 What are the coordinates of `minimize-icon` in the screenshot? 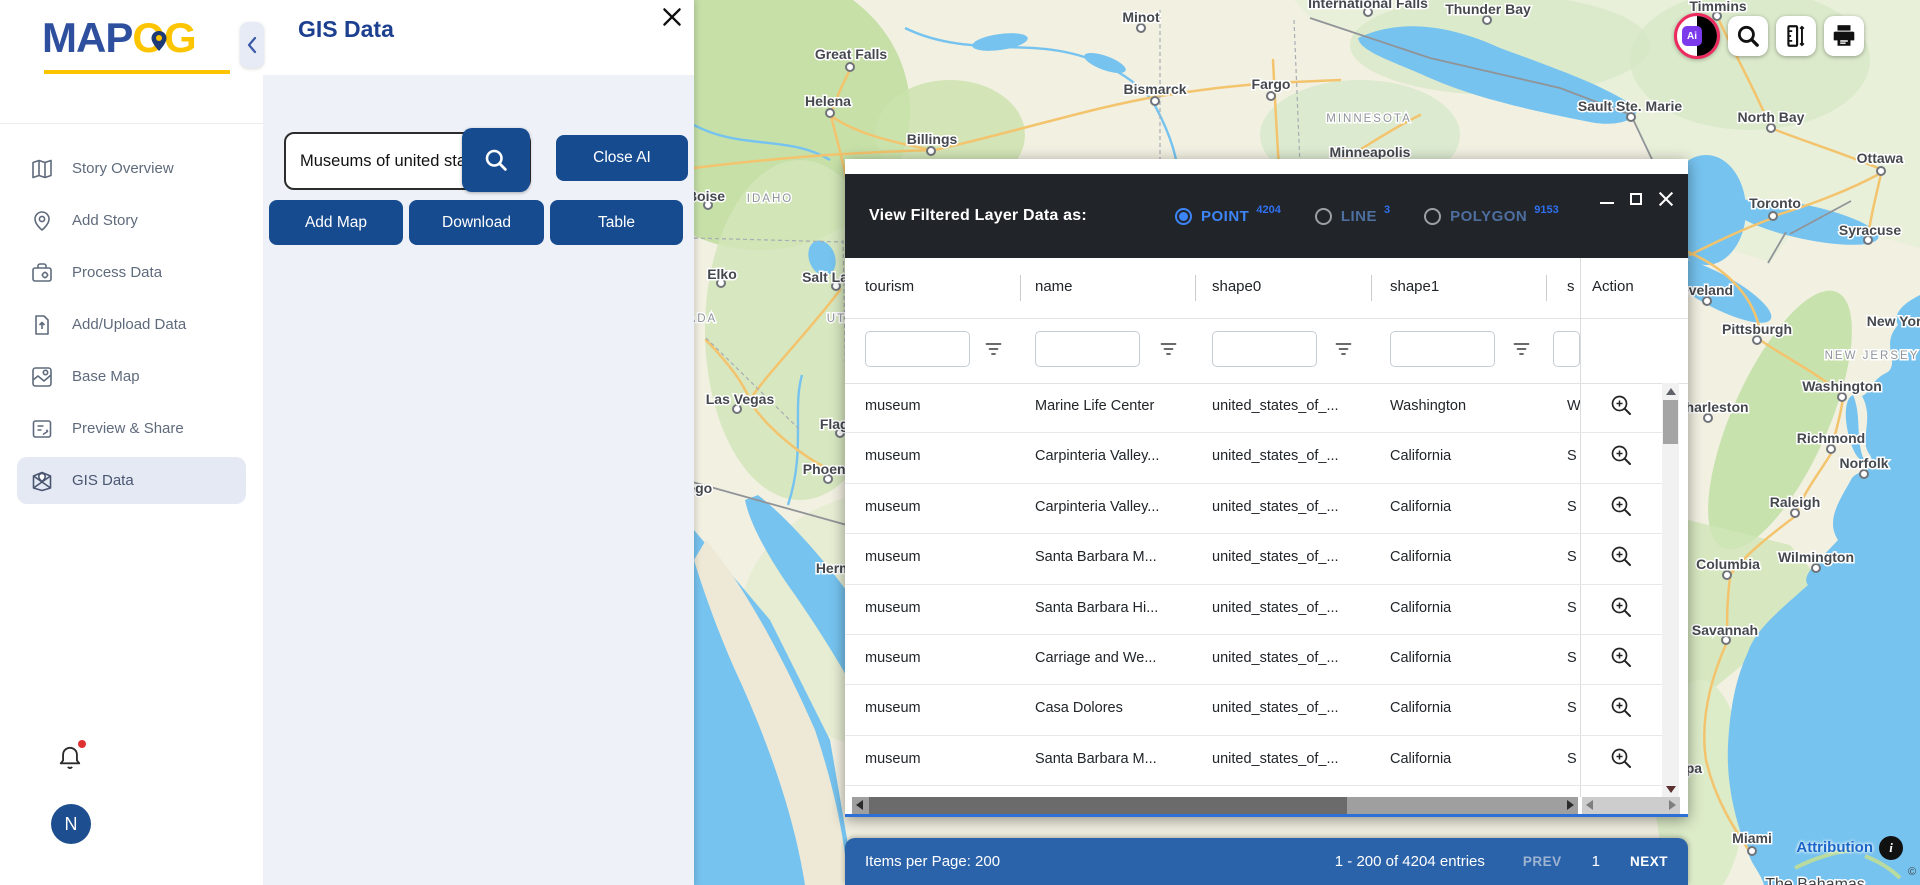 It's located at (1607, 203).